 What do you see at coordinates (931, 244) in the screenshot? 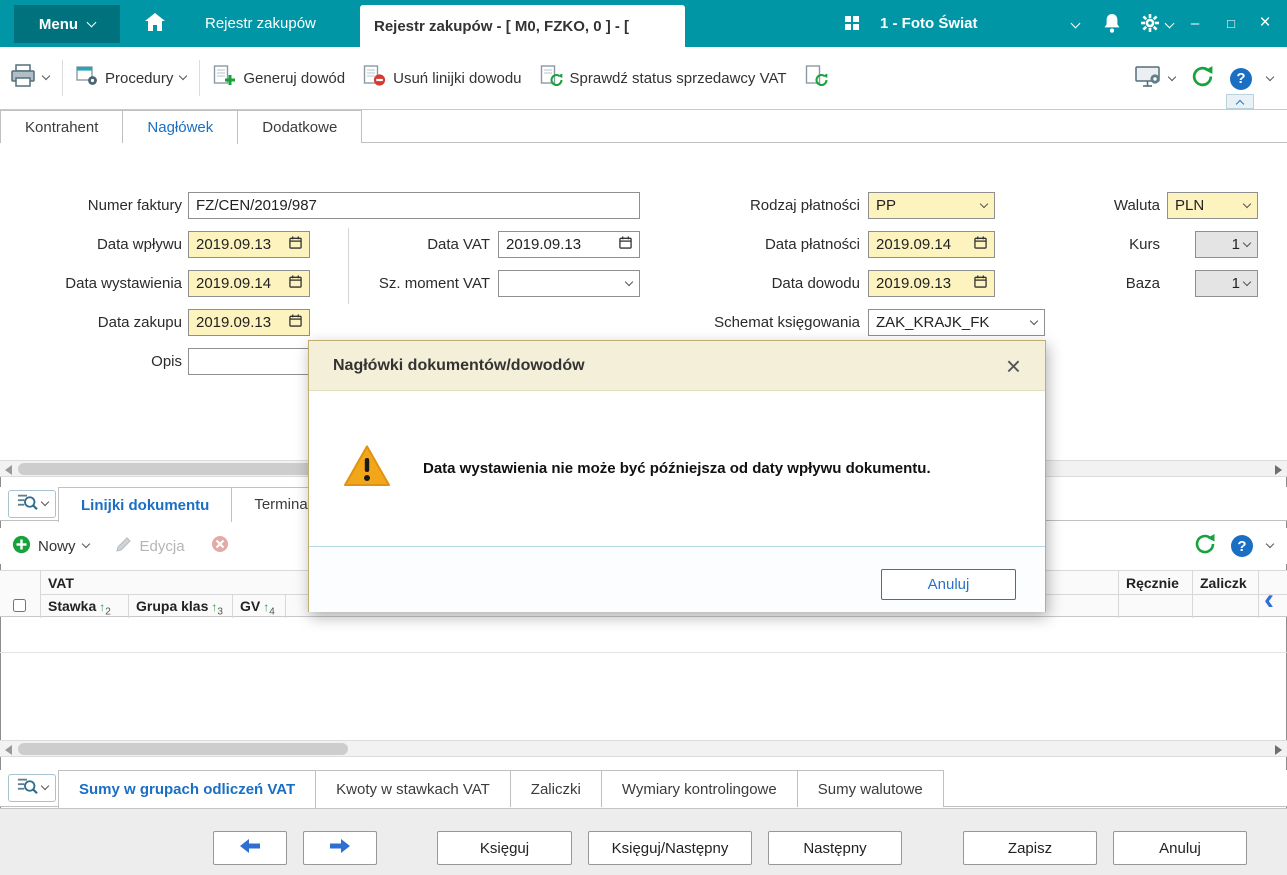
I see `data-platnosci-field: 2019.09.14` at bounding box center [931, 244].